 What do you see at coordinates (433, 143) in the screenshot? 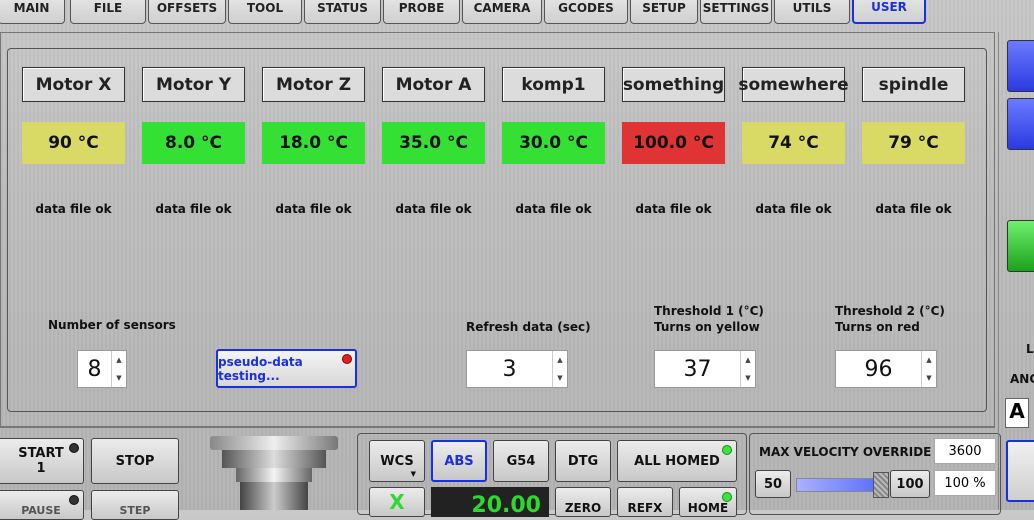
I see `sensor-temperature: 35.0 °C` at bounding box center [433, 143].